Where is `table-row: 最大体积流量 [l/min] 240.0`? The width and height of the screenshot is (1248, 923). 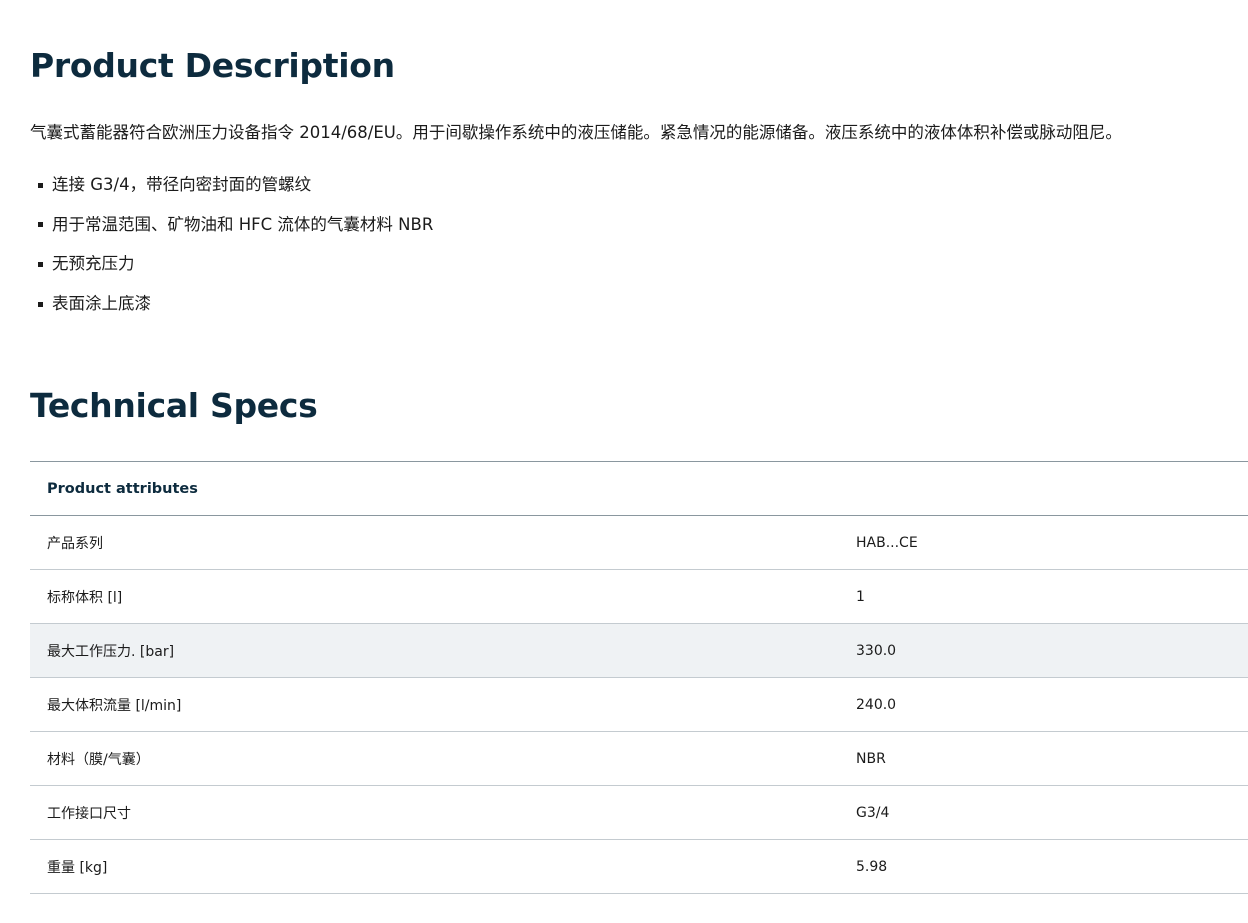
table-row: 最大体积流量 [l/min] 240.0 is located at coordinates (639, 705).